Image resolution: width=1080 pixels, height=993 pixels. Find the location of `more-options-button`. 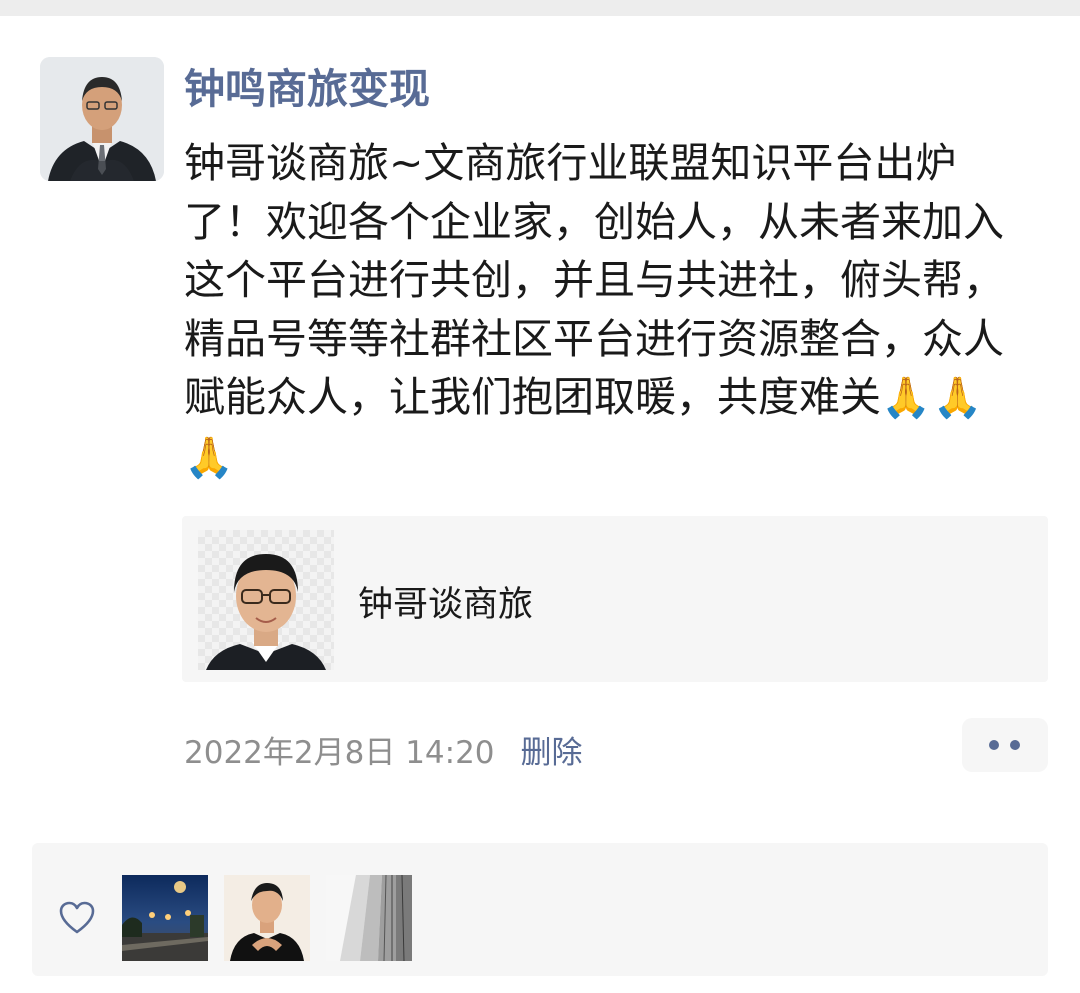

more-options-button is located at coordinates (1005, 745).